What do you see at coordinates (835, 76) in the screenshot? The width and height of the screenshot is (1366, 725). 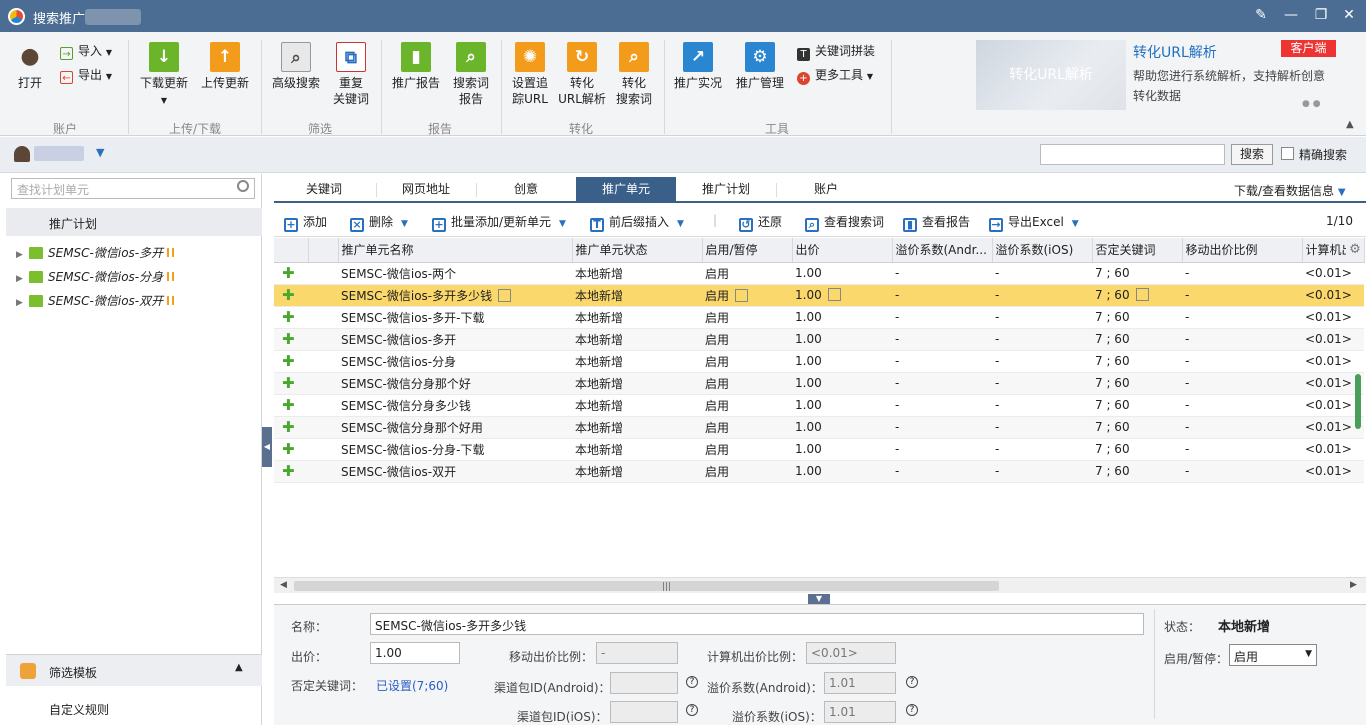 I see `more-tools-button: + 更多工具 ▼` at bounding box center [835, 76].